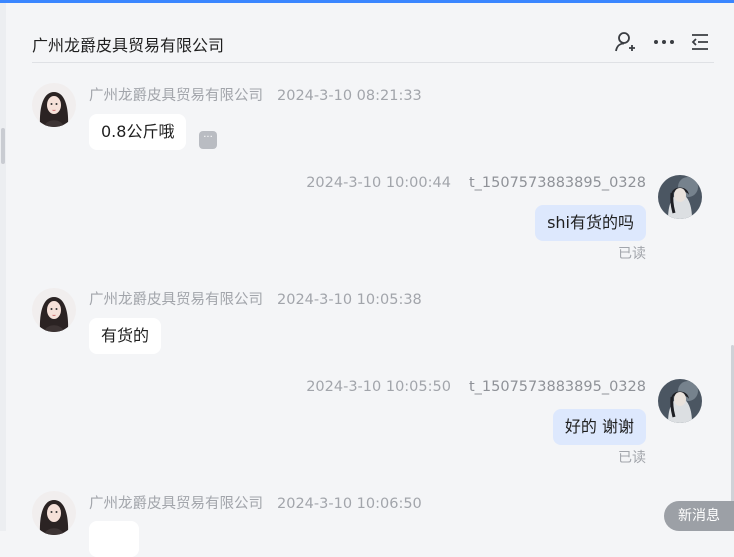  Describe the element at coordinates (700, 42) in the screenshot. I see `list-icon` at that location.